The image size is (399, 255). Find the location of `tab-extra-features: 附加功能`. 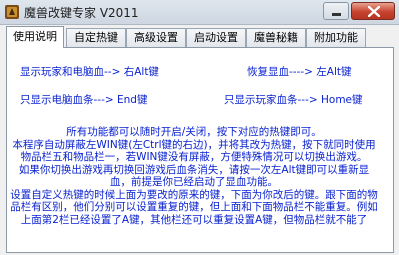

tab-extra-features: 附加功能 is located at coordinates (336, 37).